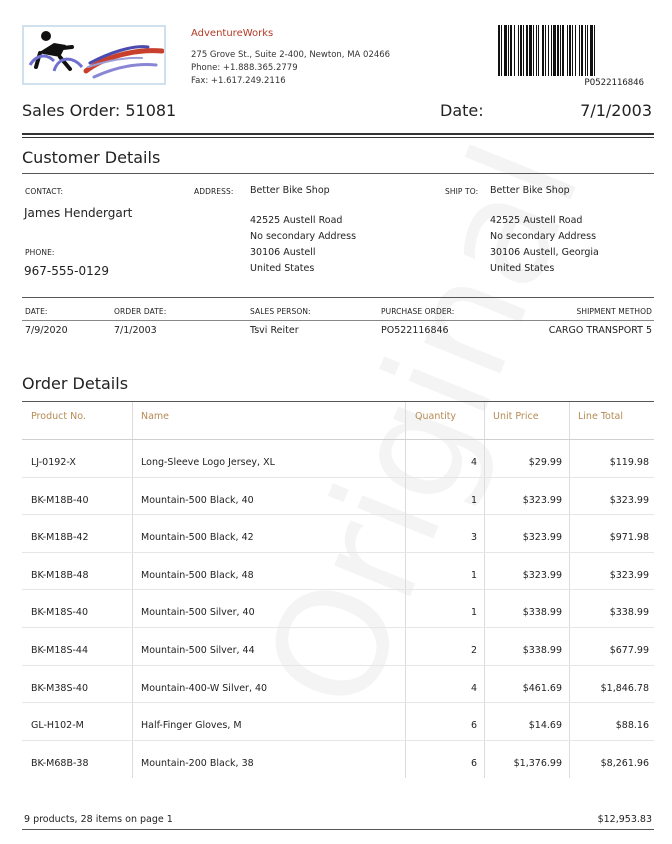 The image size is (672, 844). Describe the element at coordinates (214, 191) in the screenshot. I see `address-label: ADDRESS:` at that location.